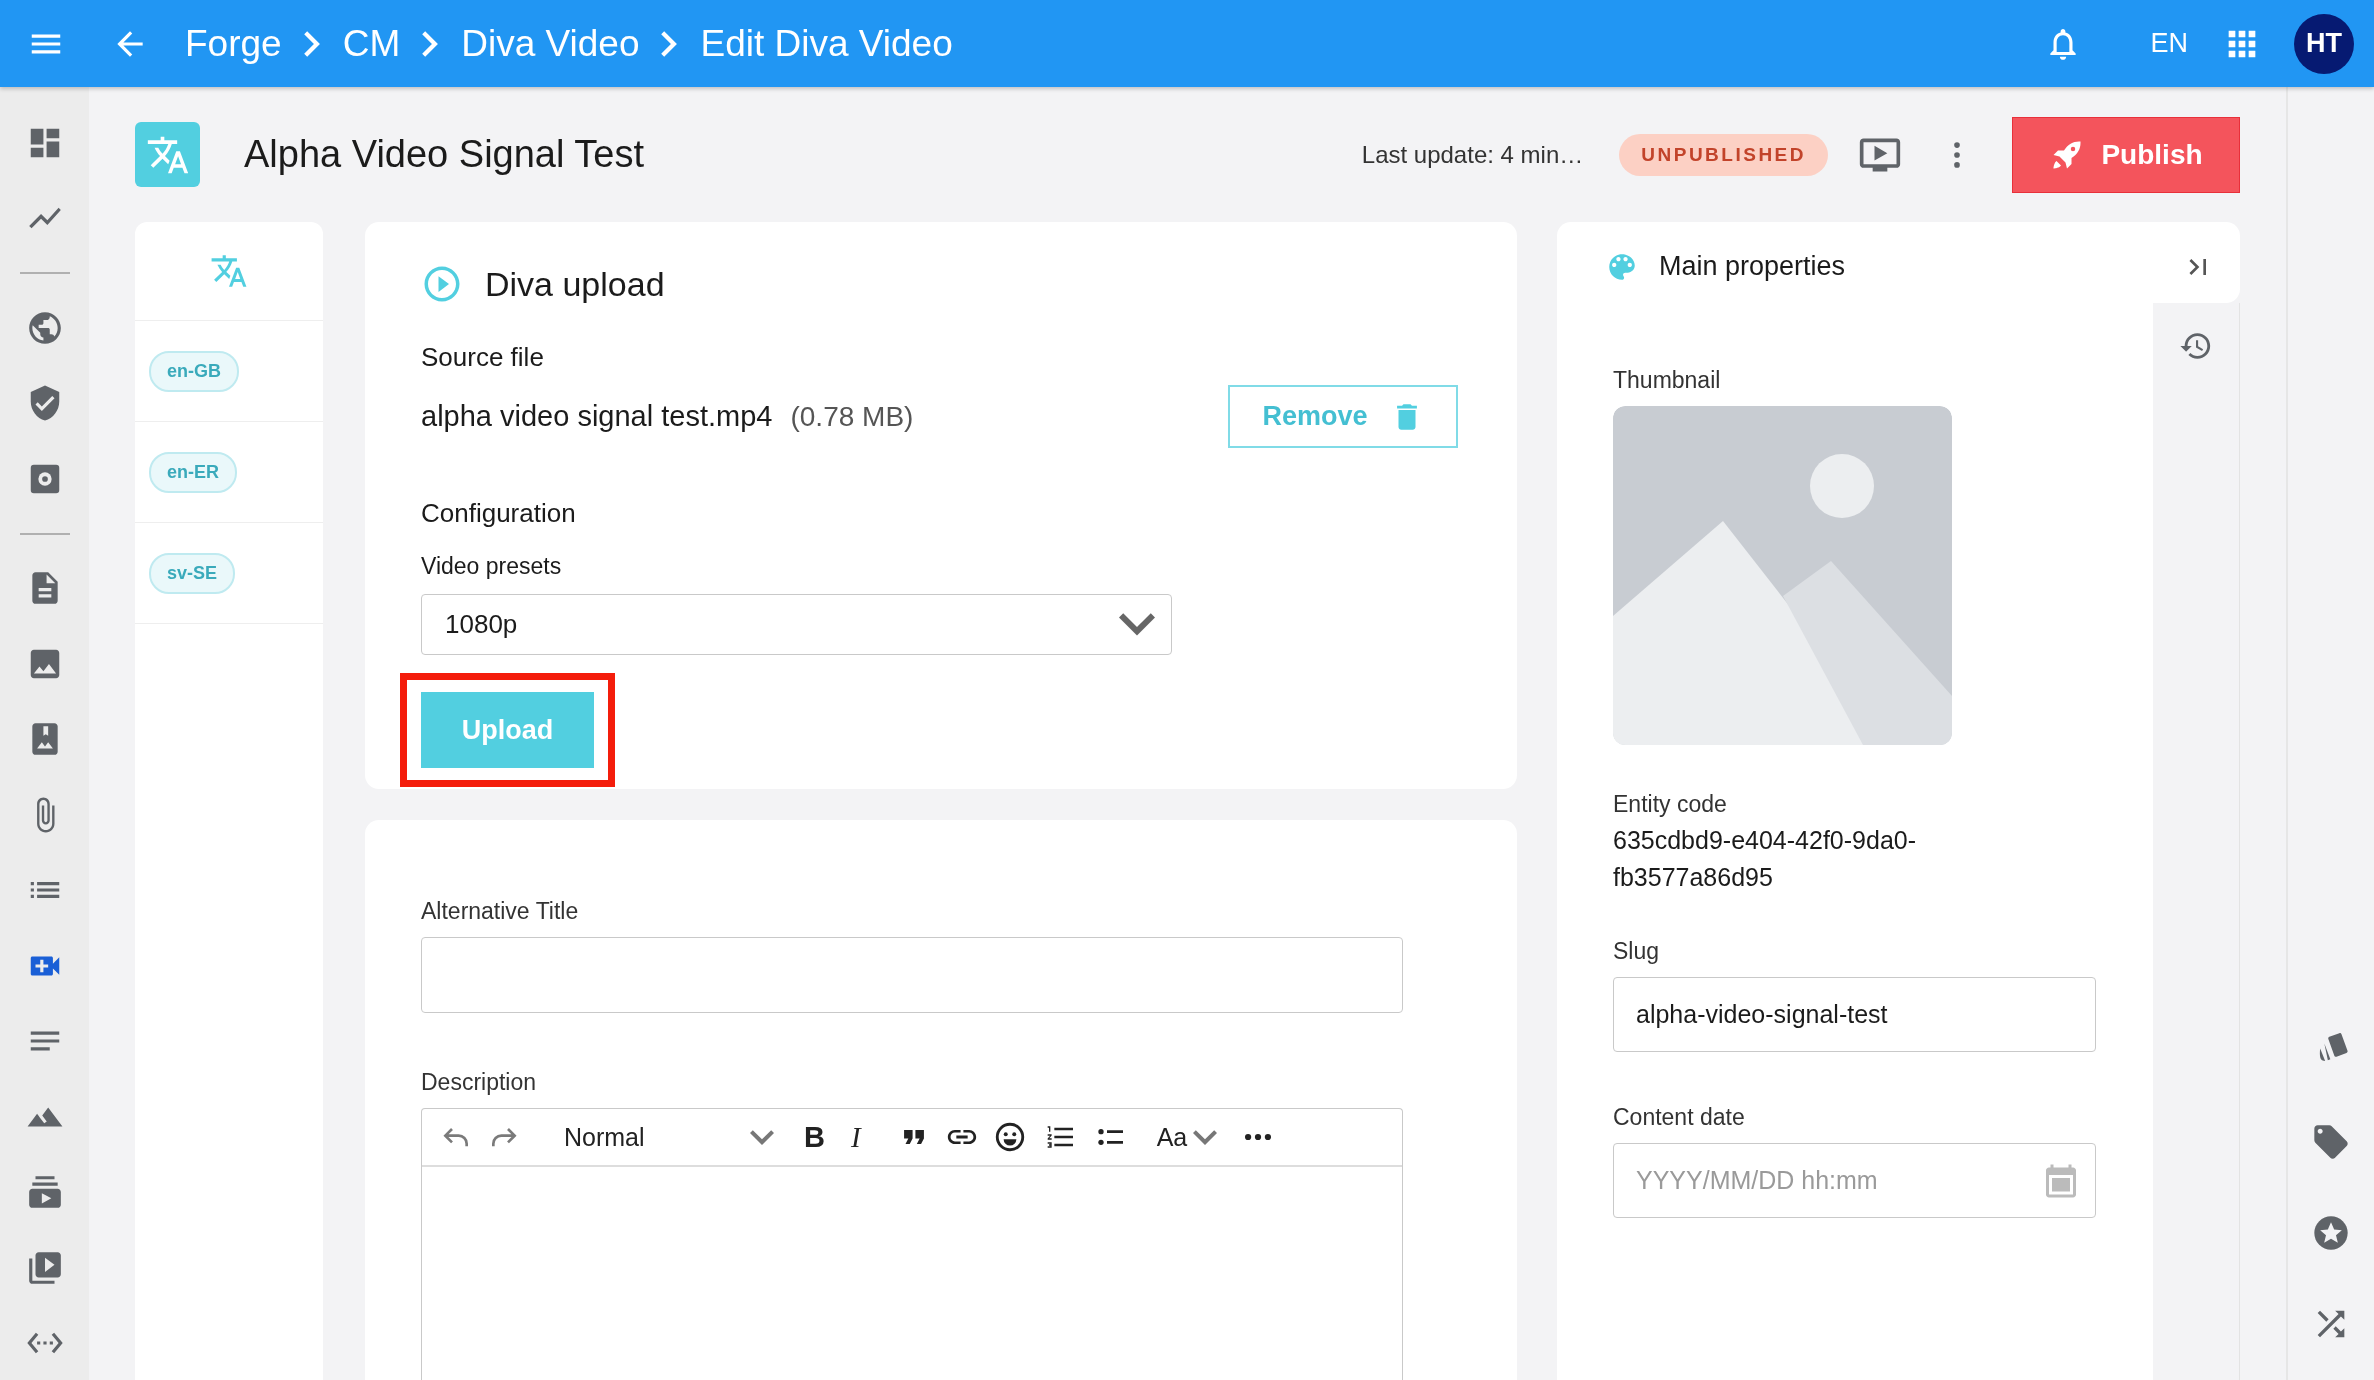  What do you see at coordinates (1765, 859) in the screenshot?
I see `entity-code: 635cdbd9-e404-42f0-9da0-fb3577a86d95` at bounding box center [1765, 859].